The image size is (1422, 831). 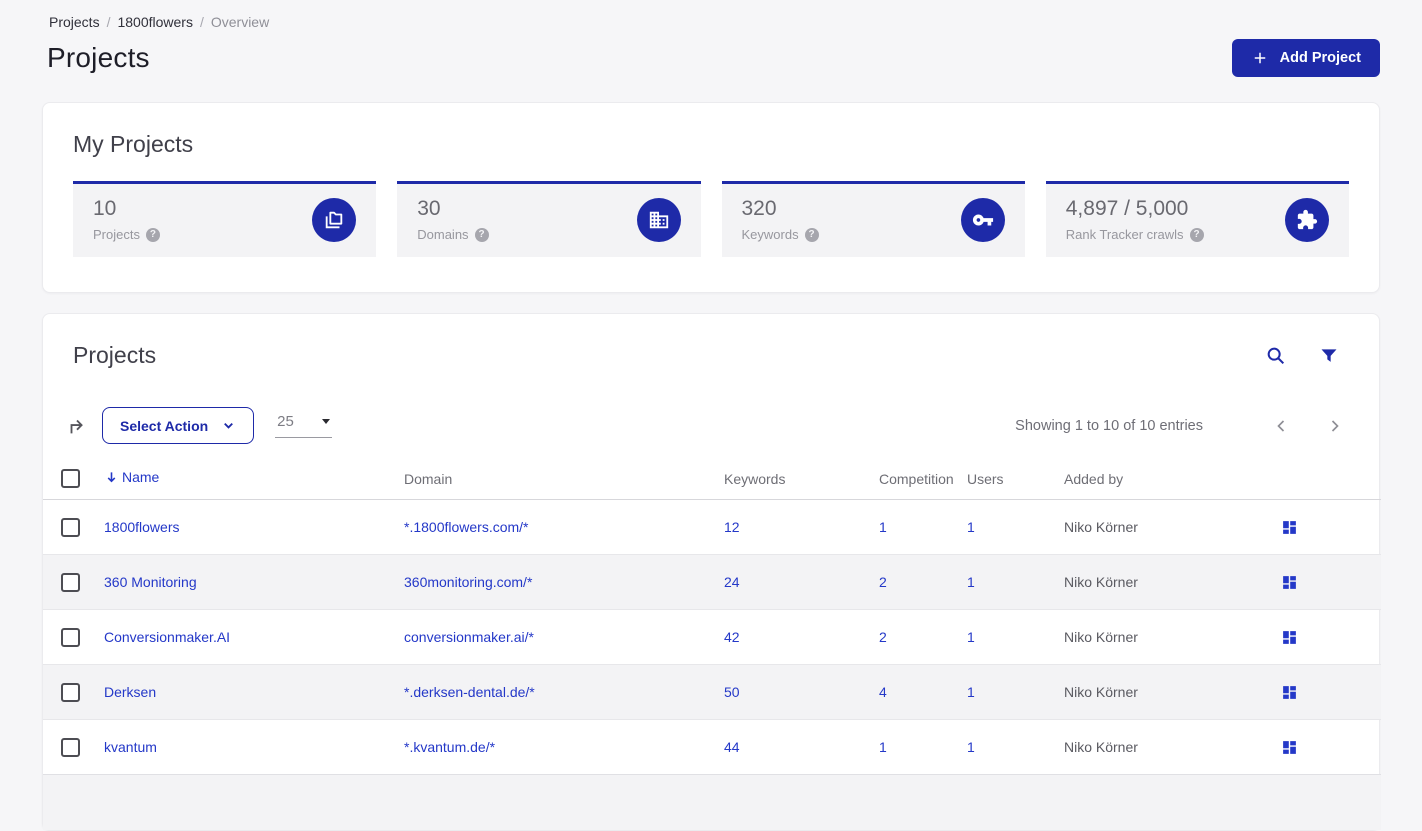 What do you see at coordinates (712, 802) in the screenshot?
I see `table-row-partial` at bounding box center [712, 802].